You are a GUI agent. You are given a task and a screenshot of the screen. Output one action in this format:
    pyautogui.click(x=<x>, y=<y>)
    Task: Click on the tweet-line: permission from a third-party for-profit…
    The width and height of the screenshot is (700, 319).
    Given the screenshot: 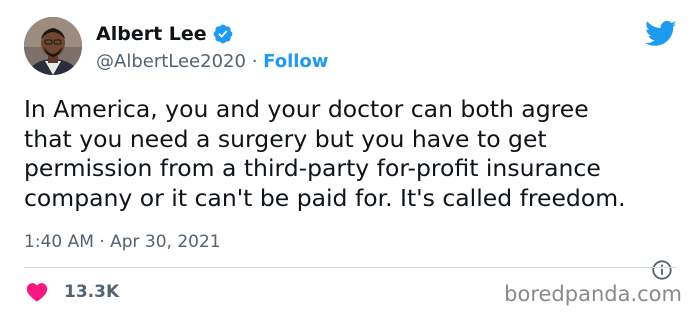 What is the action you would take?
    pyautogui.click(x=312, y=168)
    